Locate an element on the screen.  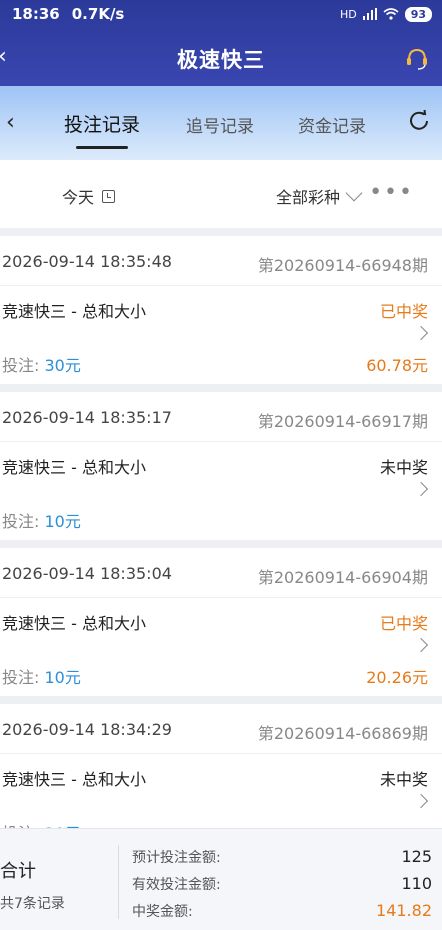
lottery-filter: 全部彩种 is located at coordinates (319, 196).